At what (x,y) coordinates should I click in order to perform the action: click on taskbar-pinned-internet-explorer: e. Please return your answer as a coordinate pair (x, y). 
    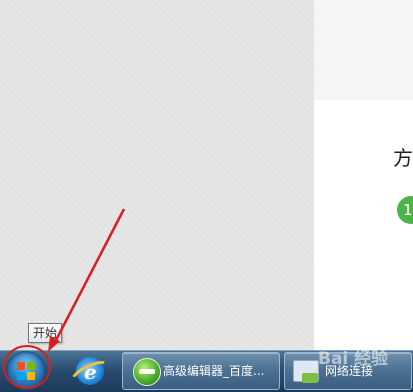
    Looking at the image, I should click on (91, 373).